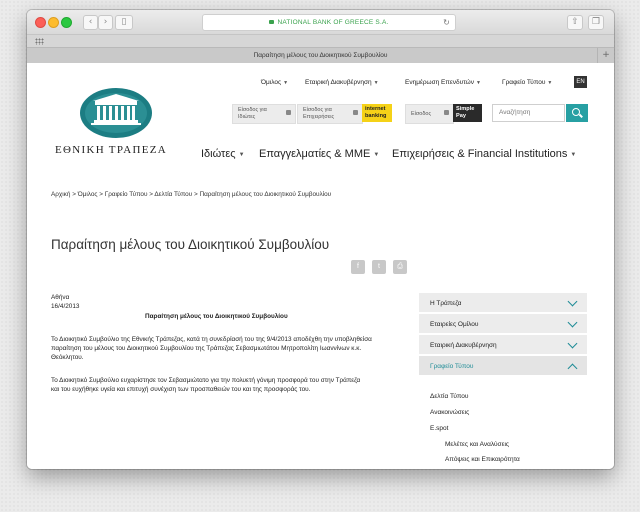 The image size is (640, 512). What do you see at coordinates (503, 303) in the screenshot?
I see `sidebar-item-bank: Η Τράπεζα` at bounding box center [503, 303].